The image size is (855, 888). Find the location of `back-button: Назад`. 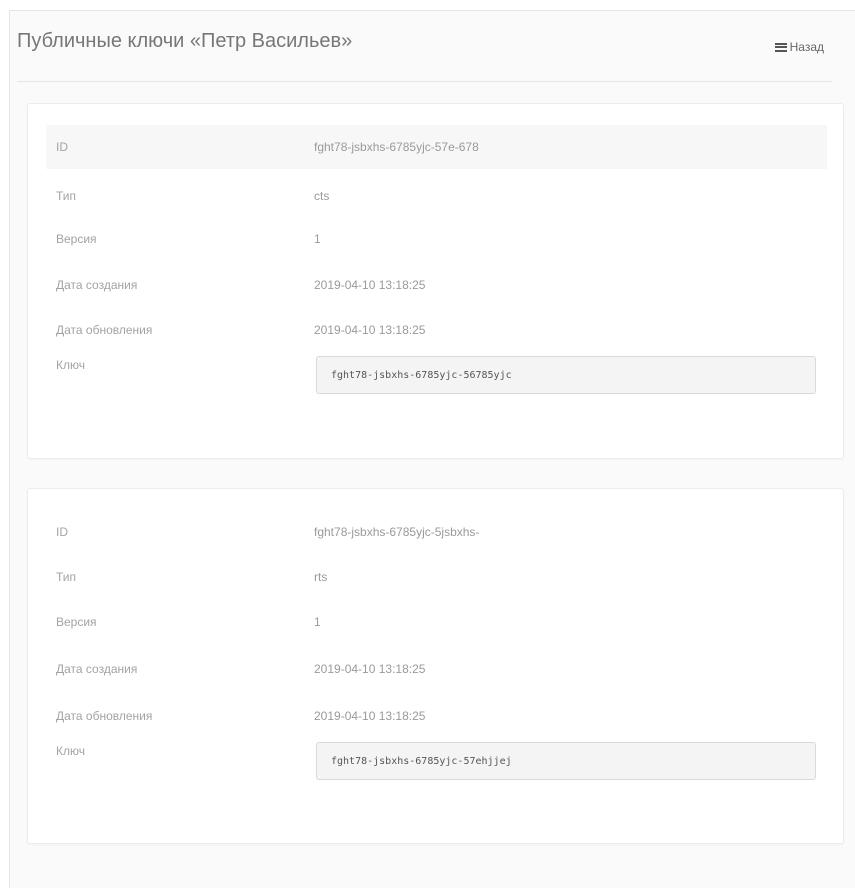

back-button: Назад is located at coordinates (799, 47).